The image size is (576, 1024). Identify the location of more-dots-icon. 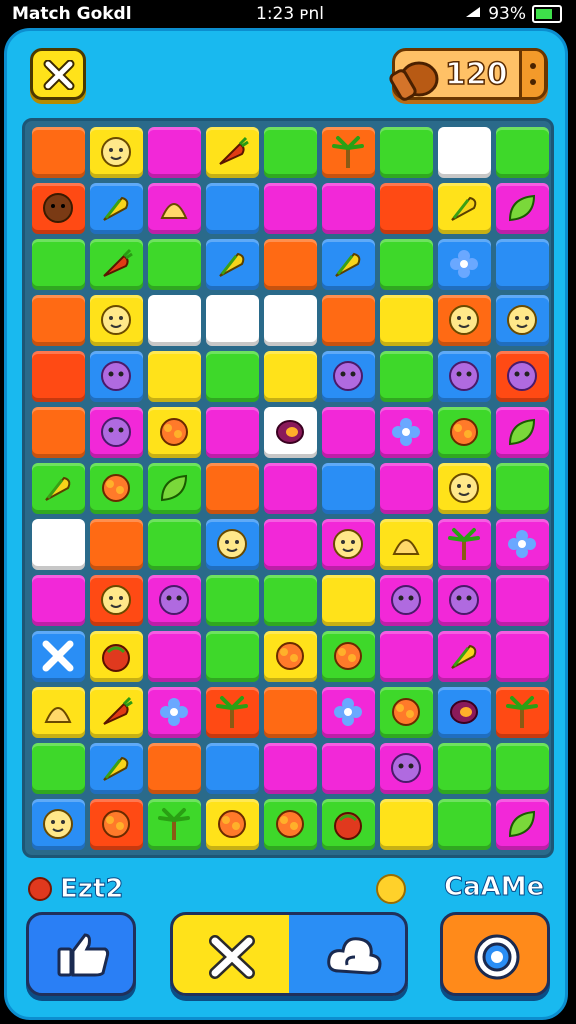
(533, 74).